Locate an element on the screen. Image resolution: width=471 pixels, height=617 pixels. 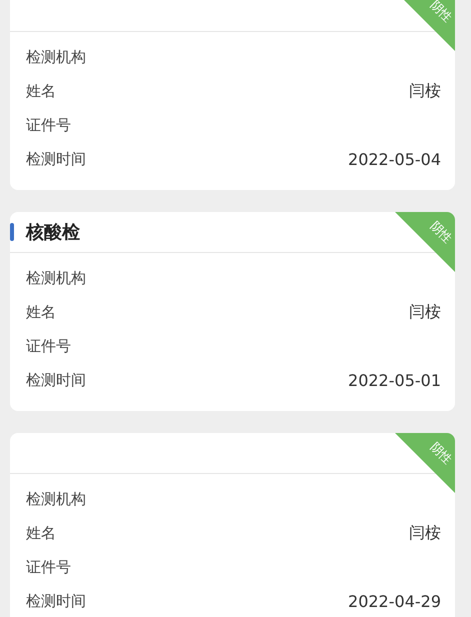
field-value: 2022-05-01 is located at coordinates (394, 380).